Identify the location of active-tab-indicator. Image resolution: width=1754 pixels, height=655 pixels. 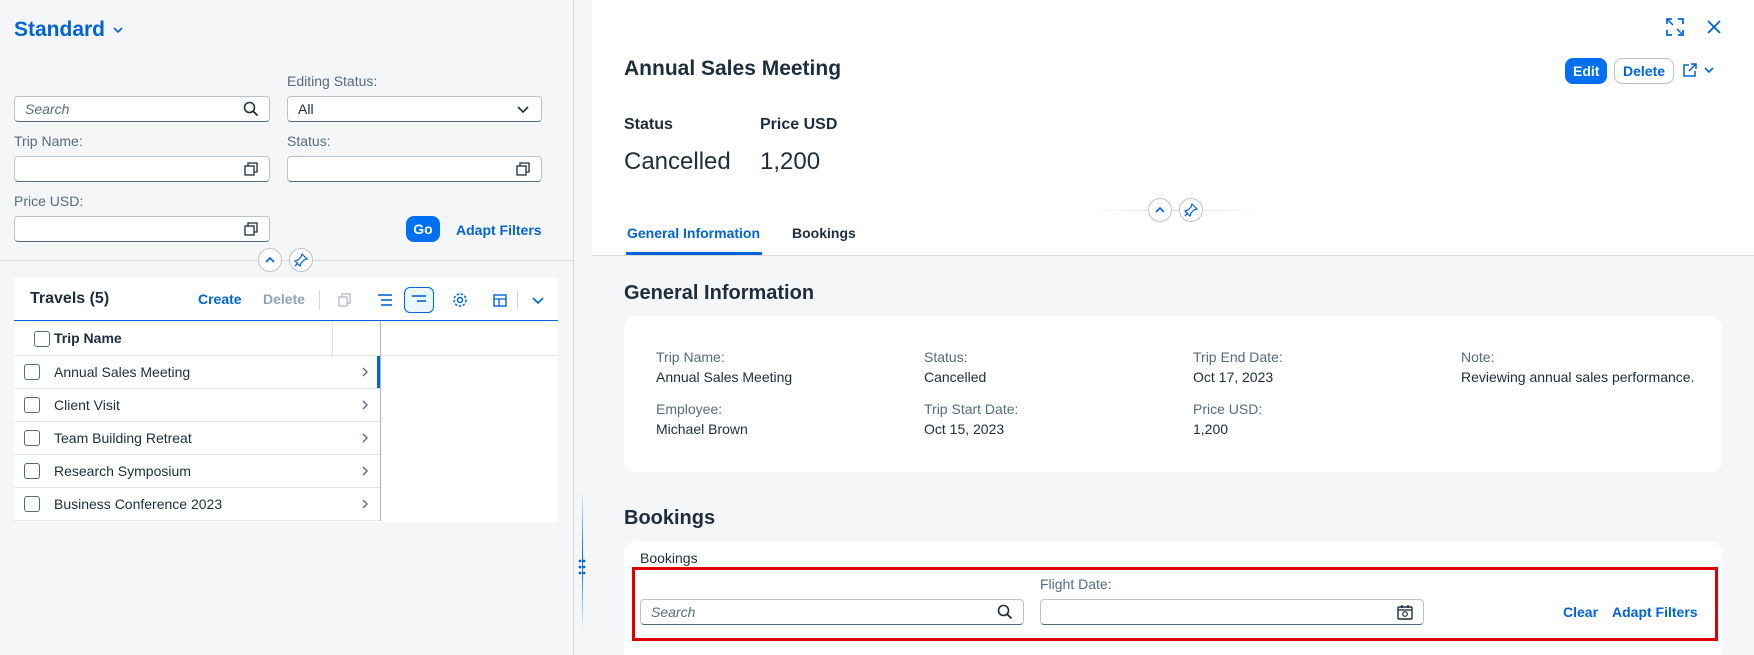
(694, 253).